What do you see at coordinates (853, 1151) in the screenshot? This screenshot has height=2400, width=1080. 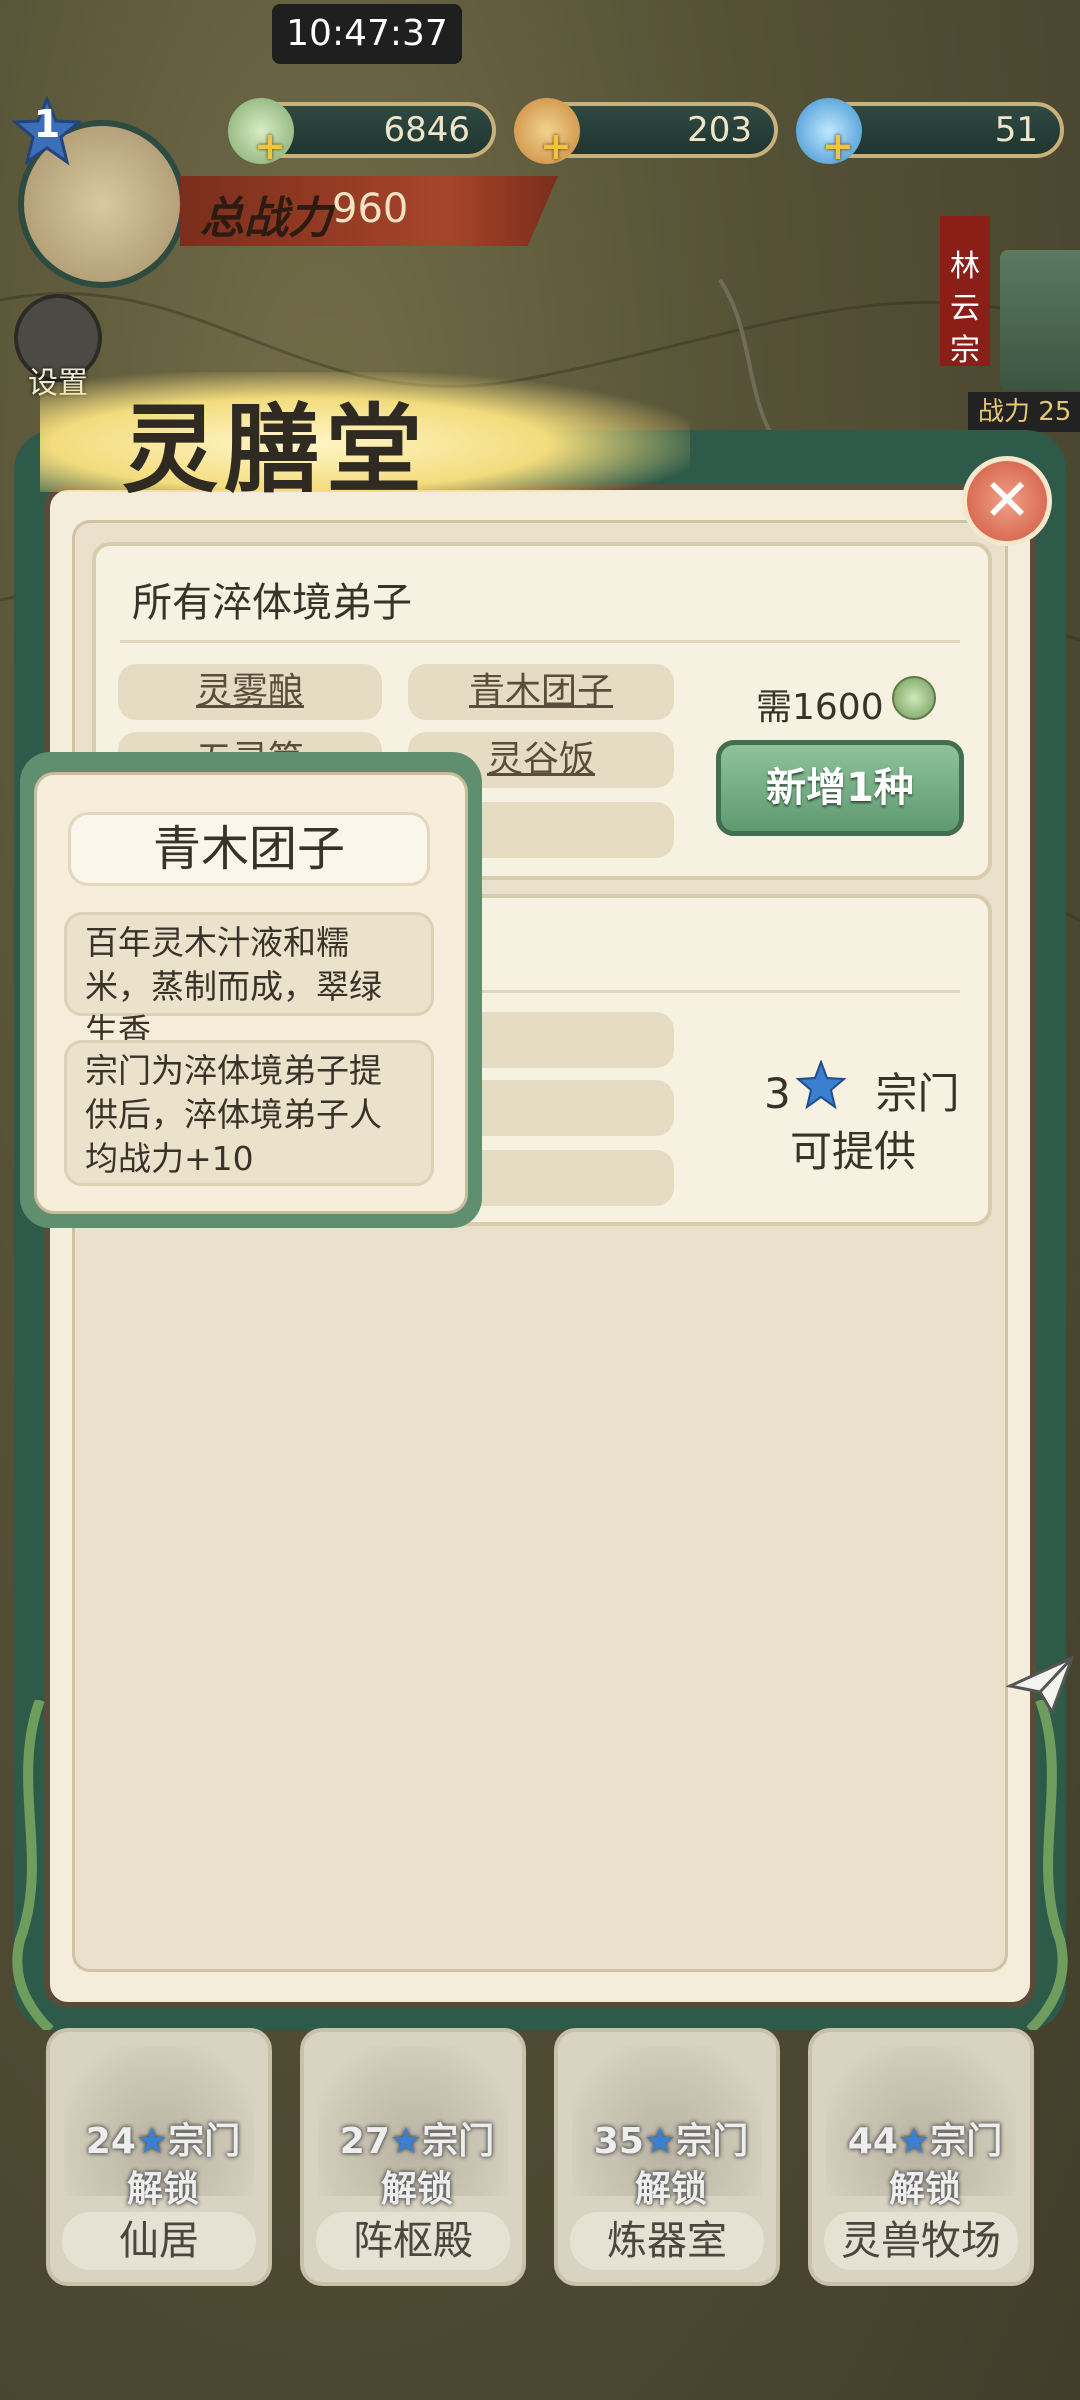 I see `requirement-line2: 可提供` at bounding box center [853, 1151].